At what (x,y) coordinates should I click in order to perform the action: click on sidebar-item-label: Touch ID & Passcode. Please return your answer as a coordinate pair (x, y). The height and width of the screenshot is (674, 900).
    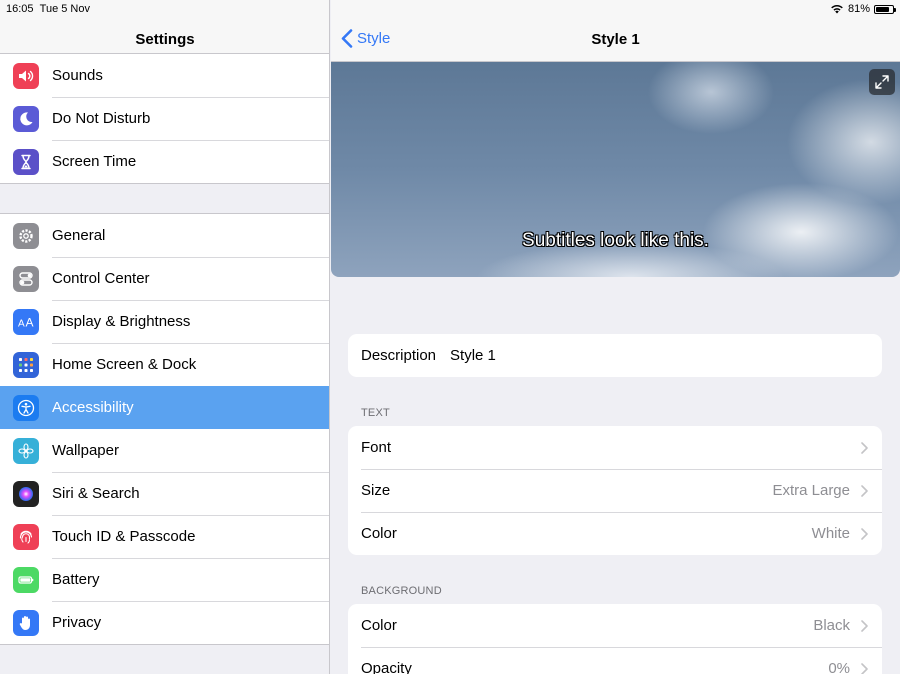
    Looking at the image, I should click on (124, 536).